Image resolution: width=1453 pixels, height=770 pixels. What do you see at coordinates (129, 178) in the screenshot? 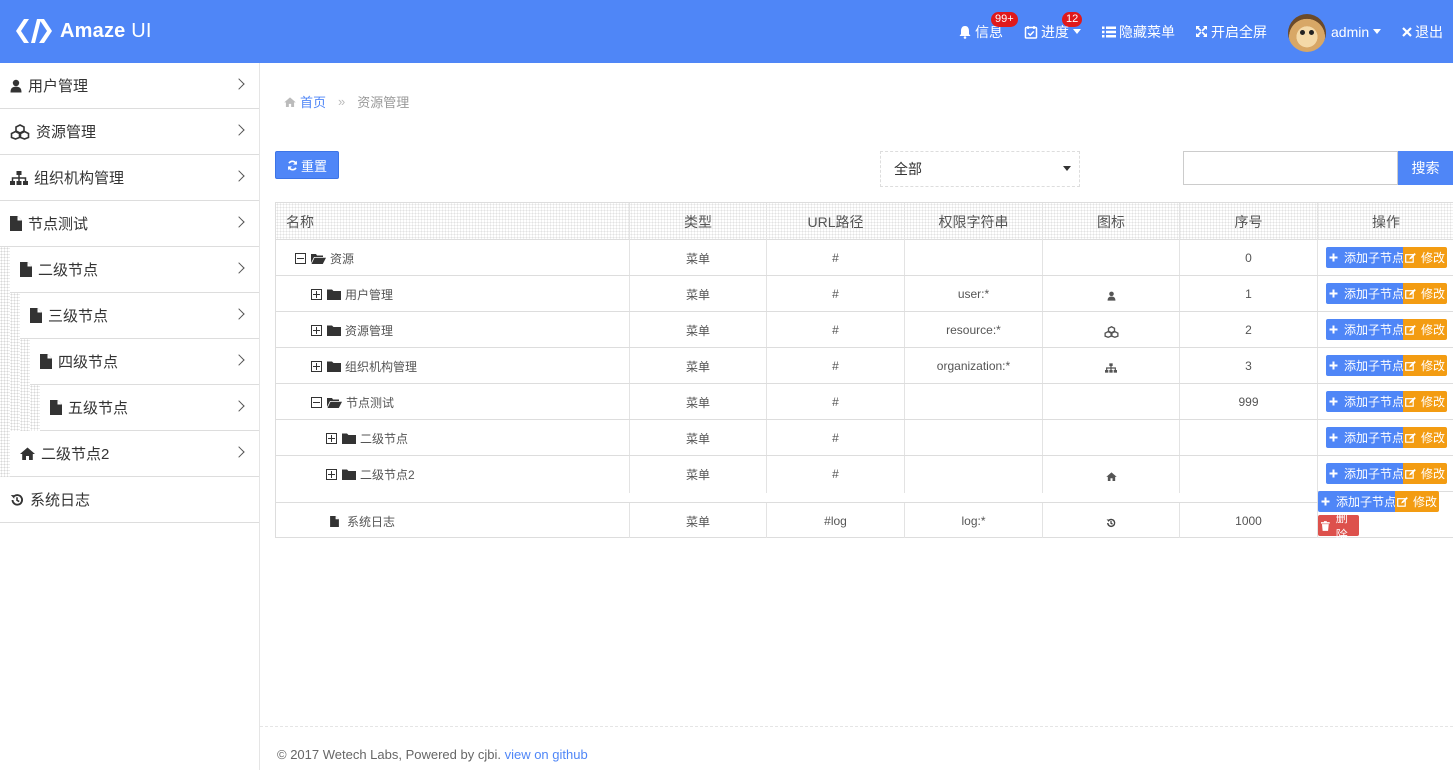
I see `sidebar-item-organization-management: 组织机构管理` at bounding box center [129, 178].